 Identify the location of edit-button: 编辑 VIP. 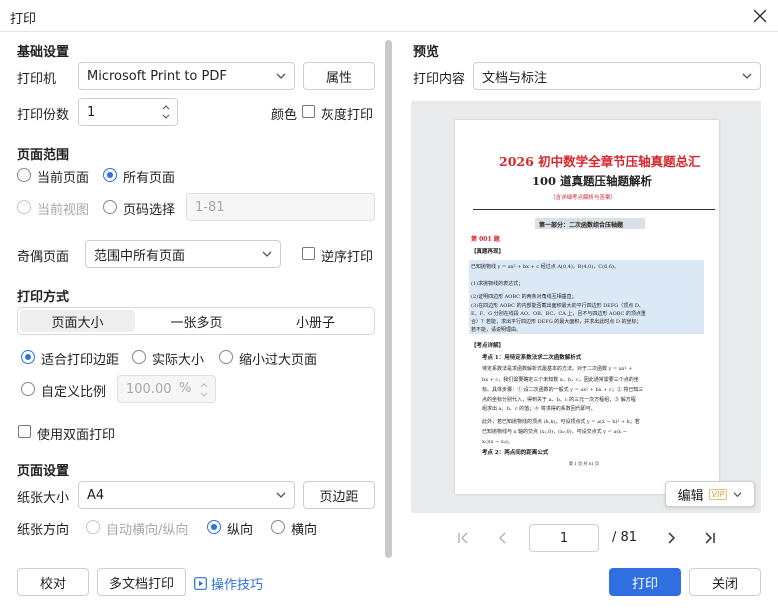
(710, 494).